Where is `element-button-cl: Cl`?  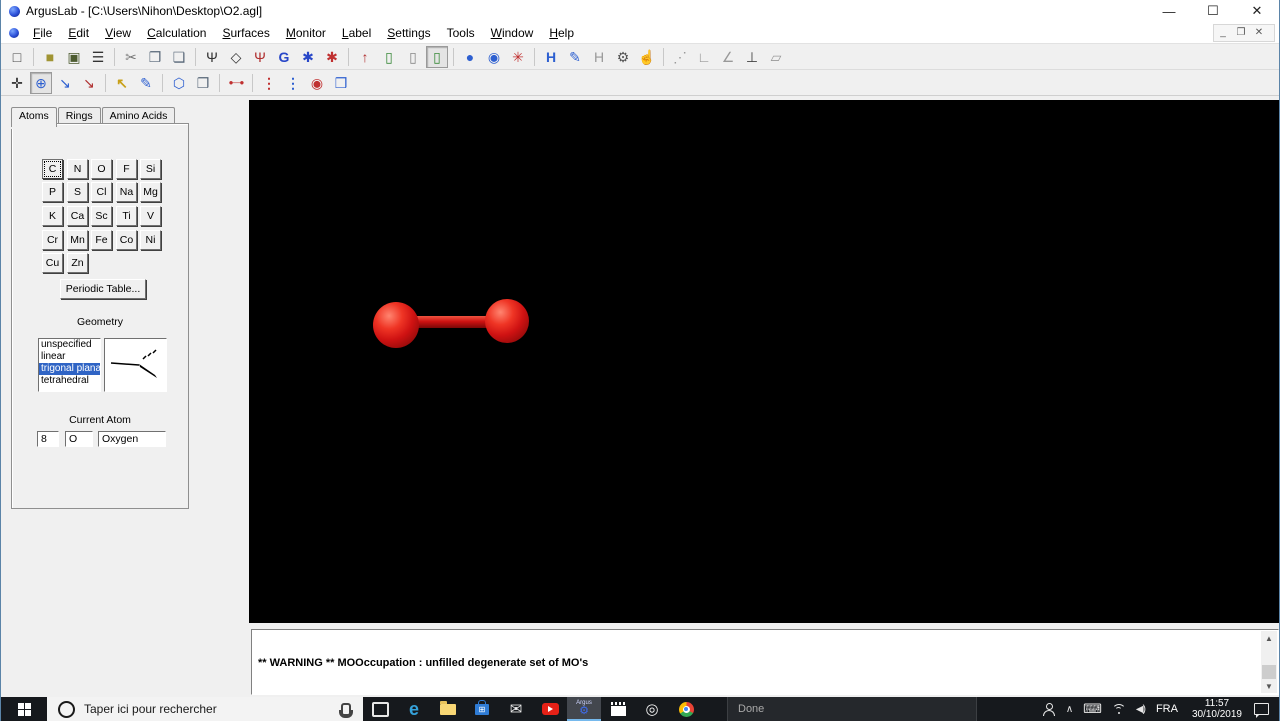 element-button-cl: Cl is located at coordinates (101, 192).